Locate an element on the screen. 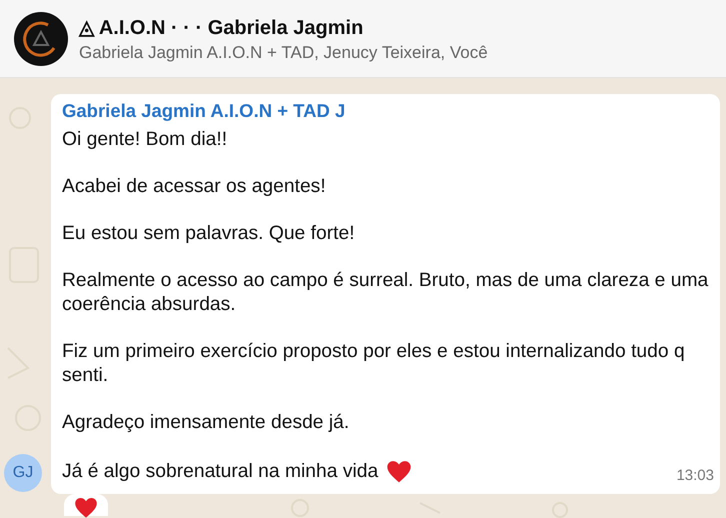 The image size is (726, 518). message-text: Agradeço imensamente desde já. is located at coordinates (206, 423).